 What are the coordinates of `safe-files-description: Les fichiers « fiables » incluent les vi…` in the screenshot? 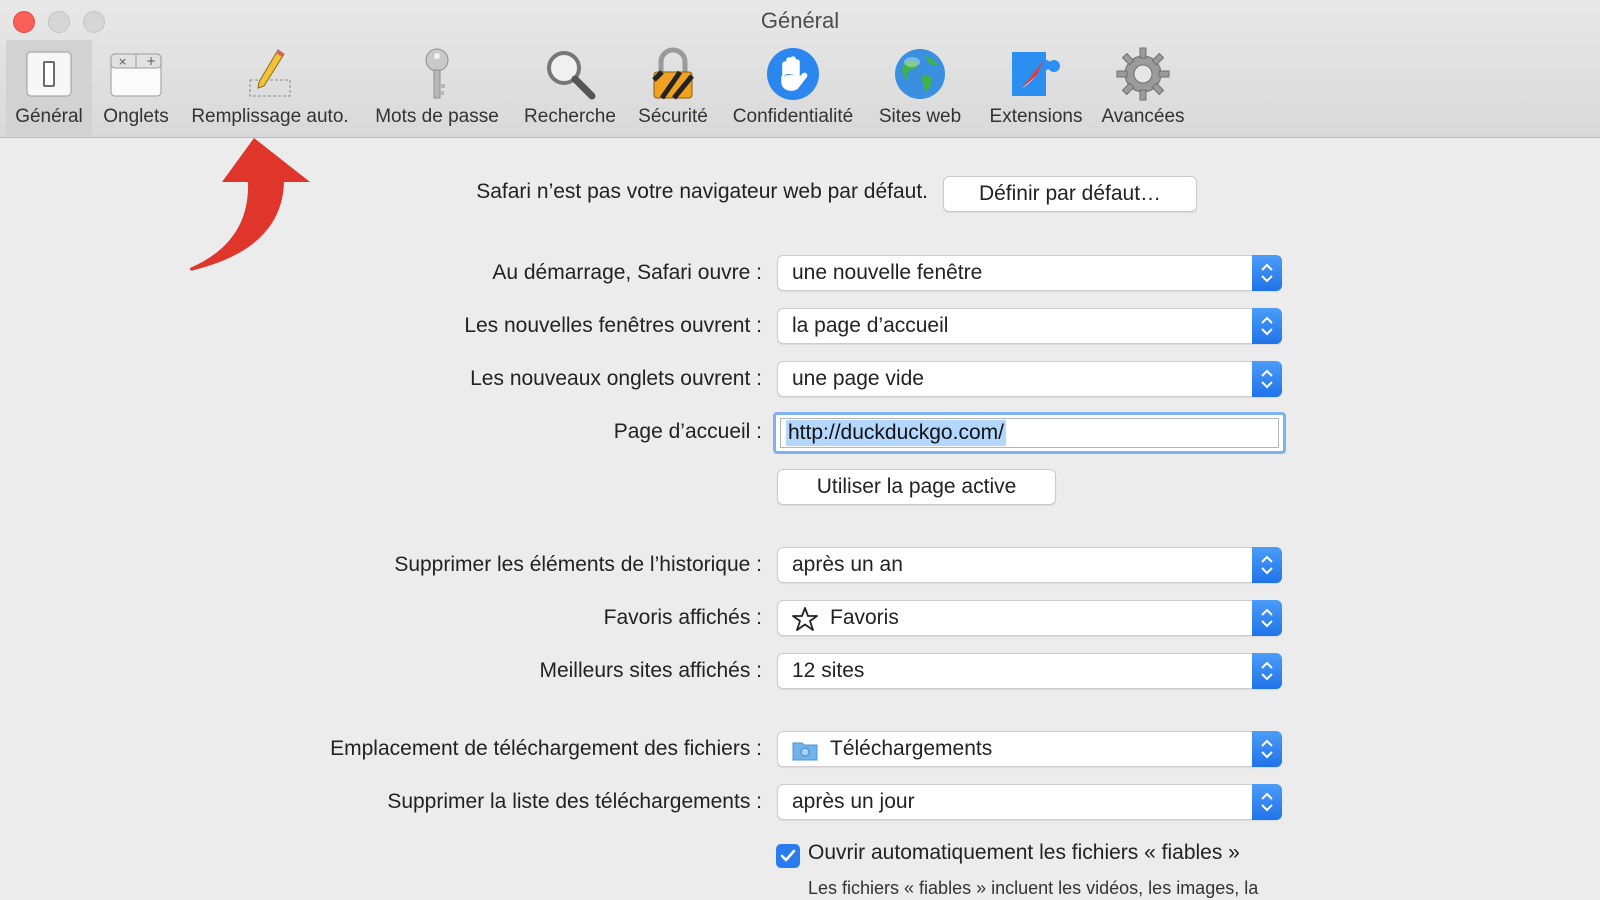 It's located at (1033, 888).